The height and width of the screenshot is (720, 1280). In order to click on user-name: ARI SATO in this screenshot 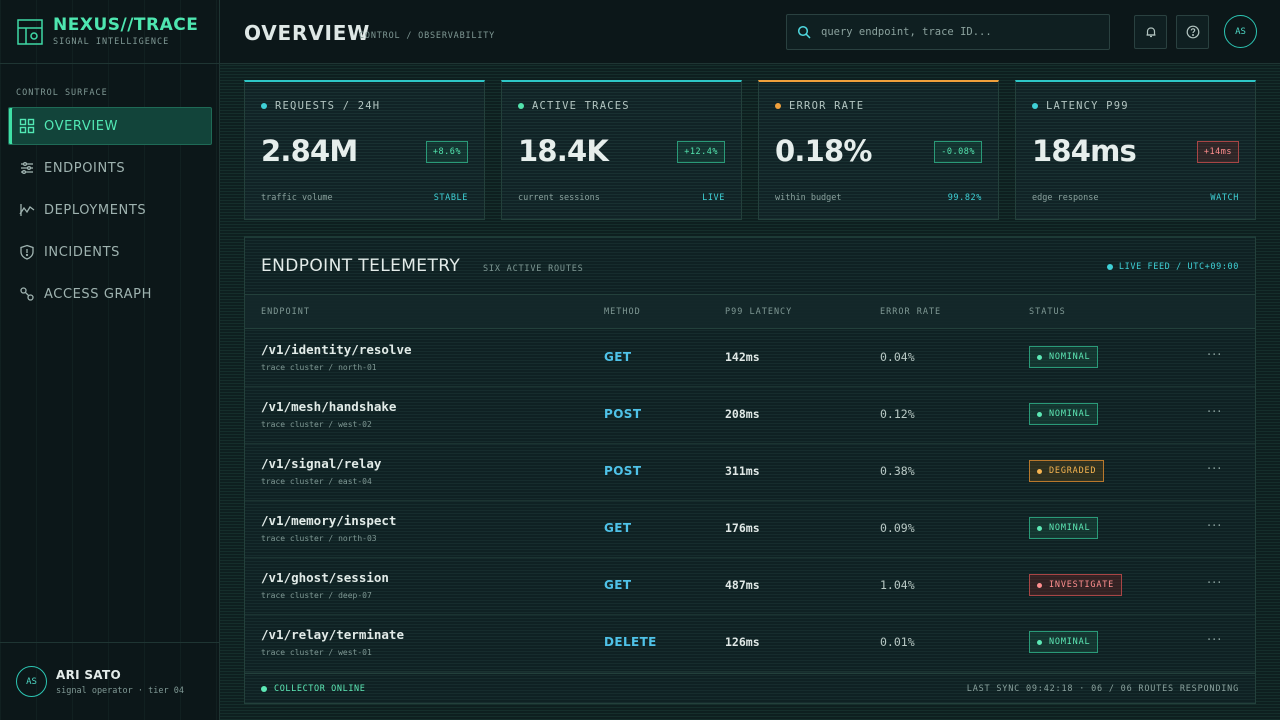, I will do `click(88, 674)`.